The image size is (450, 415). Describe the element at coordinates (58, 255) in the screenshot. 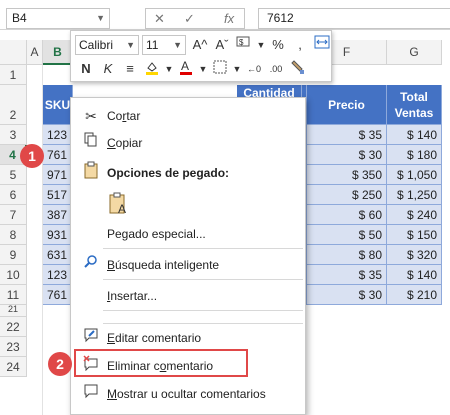

I see `cell-sku: 631` at that location.